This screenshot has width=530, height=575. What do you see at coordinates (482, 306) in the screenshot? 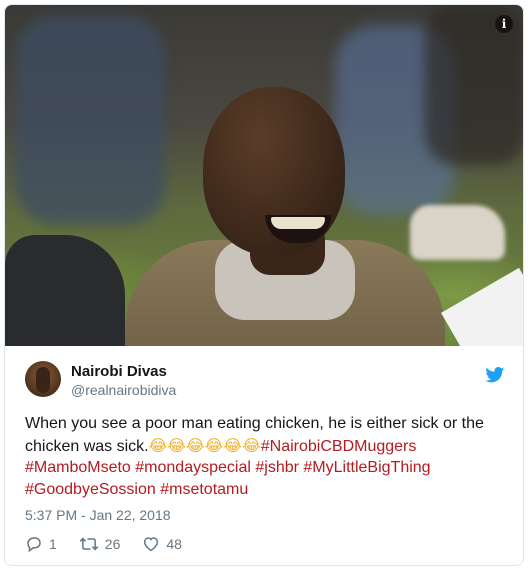
I see `photo-paper` at bounding box center [482, 306].